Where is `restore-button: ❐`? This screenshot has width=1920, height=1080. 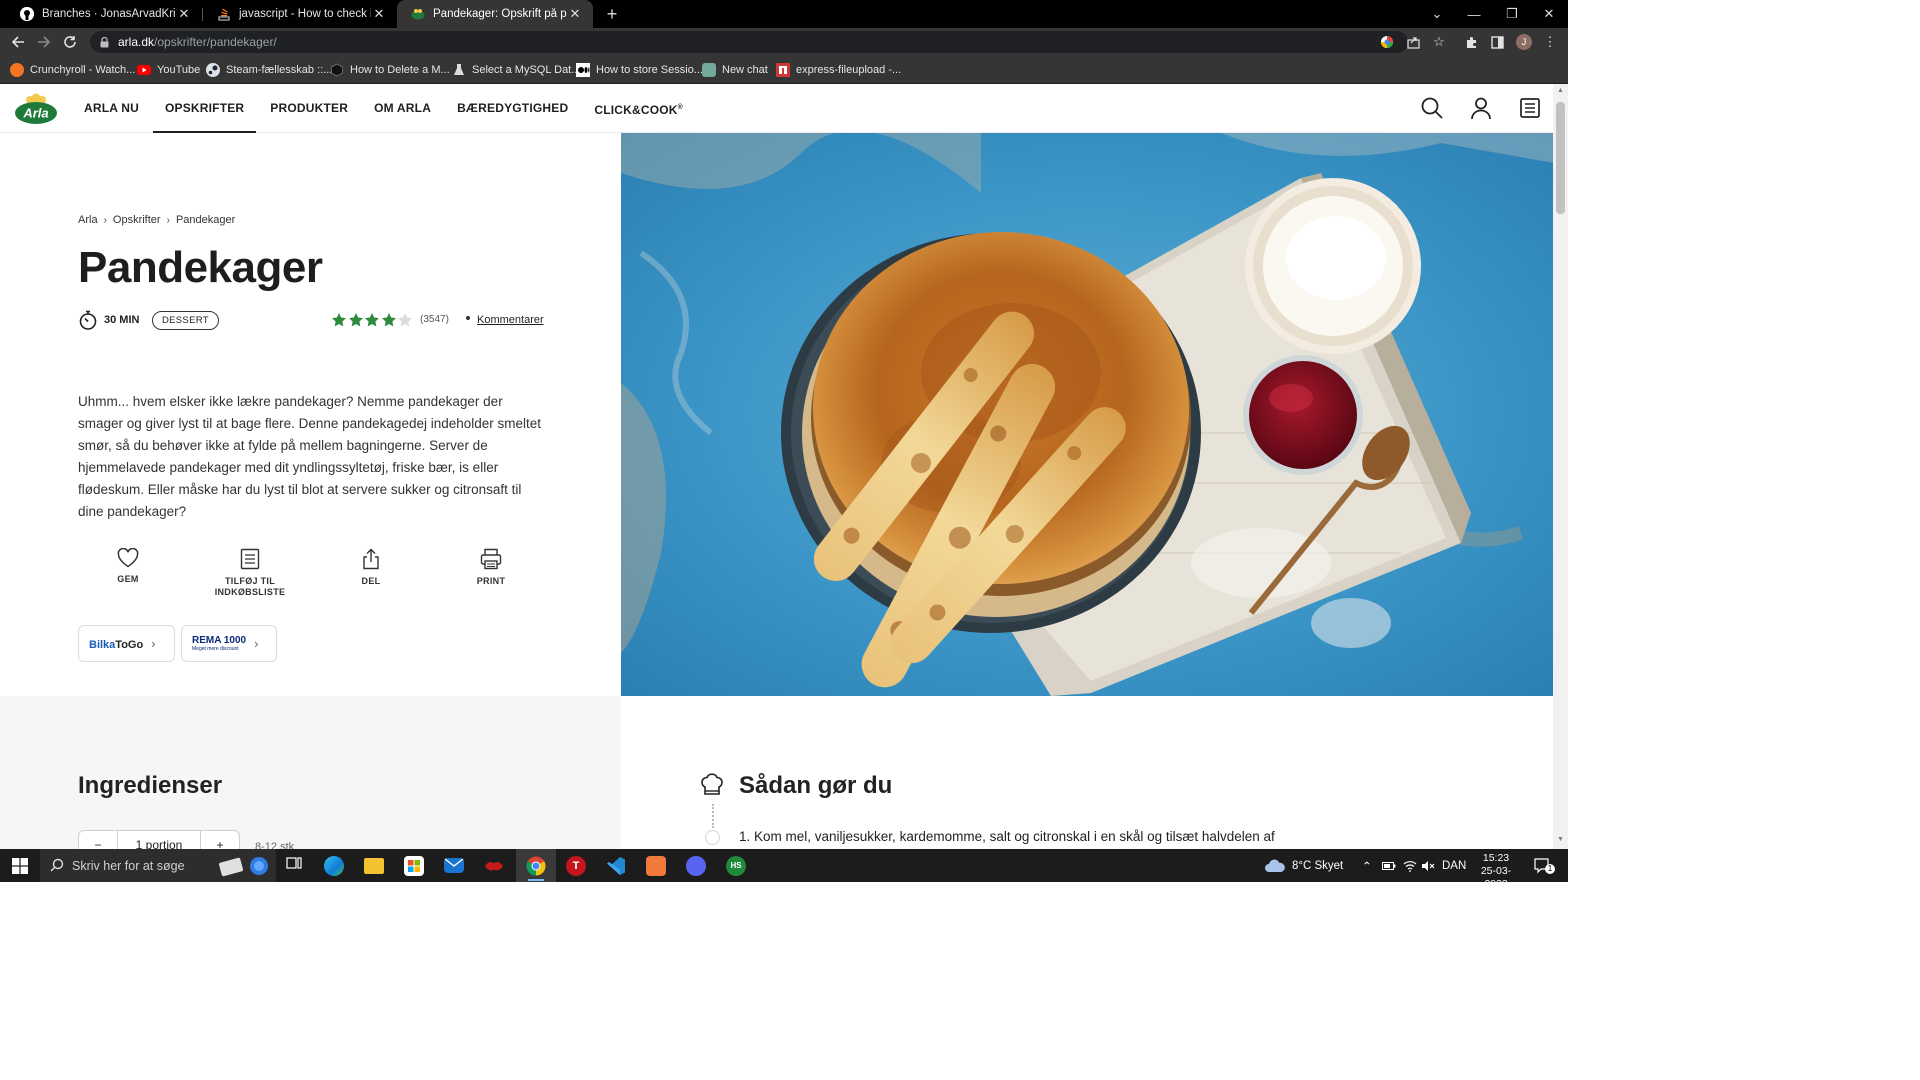
restore-button: ❐ is located at coordinates (1512, 14).